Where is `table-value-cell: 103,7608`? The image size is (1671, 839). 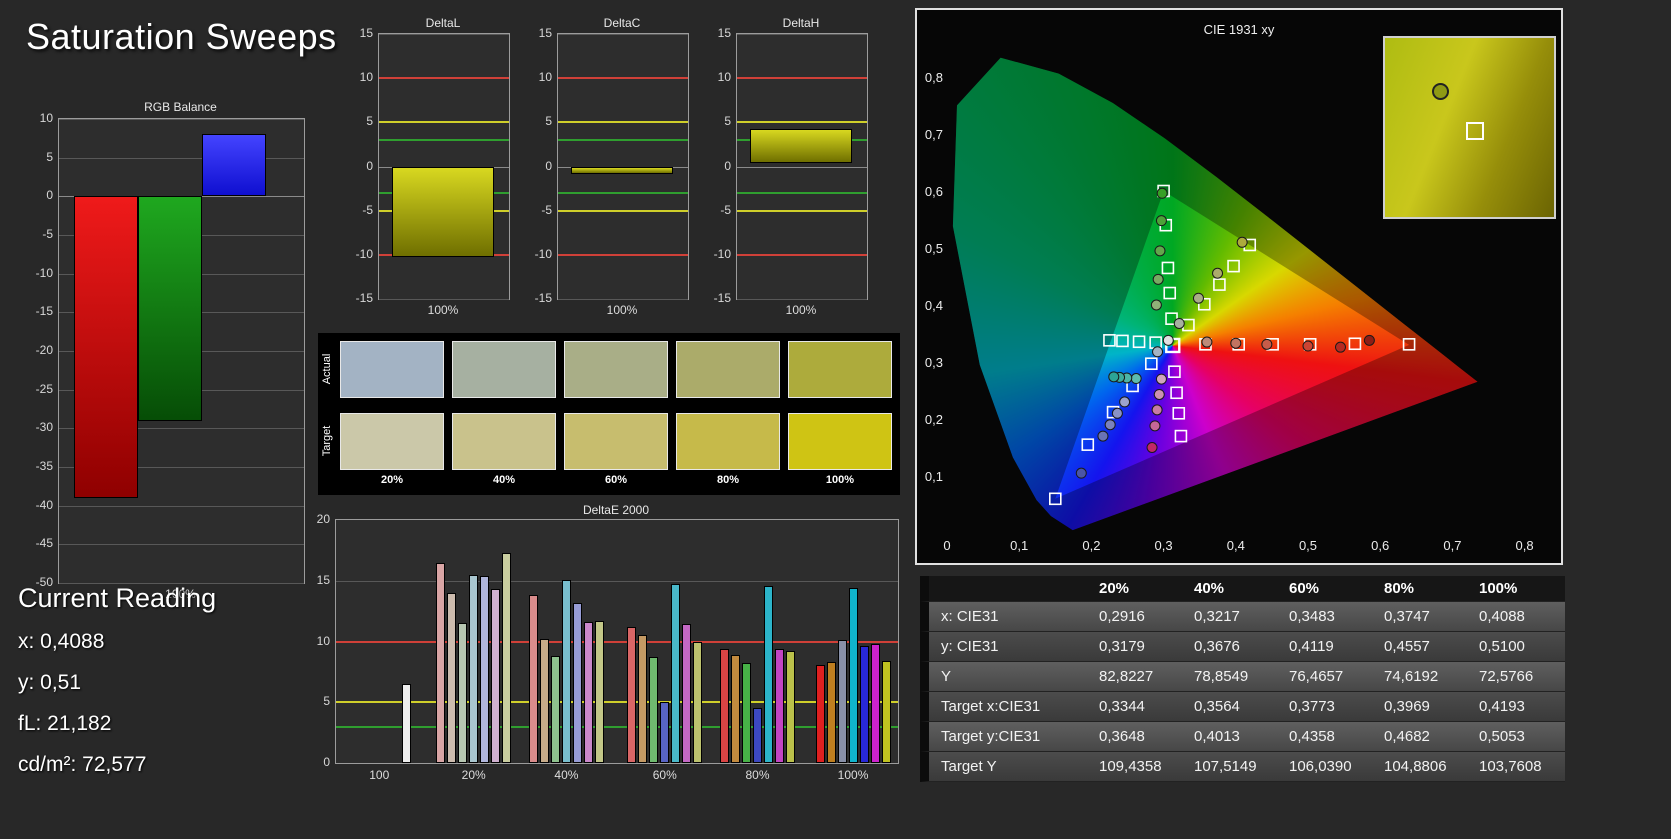 table-value-cell: 103,7608 is located at coordinates (1510, 766).